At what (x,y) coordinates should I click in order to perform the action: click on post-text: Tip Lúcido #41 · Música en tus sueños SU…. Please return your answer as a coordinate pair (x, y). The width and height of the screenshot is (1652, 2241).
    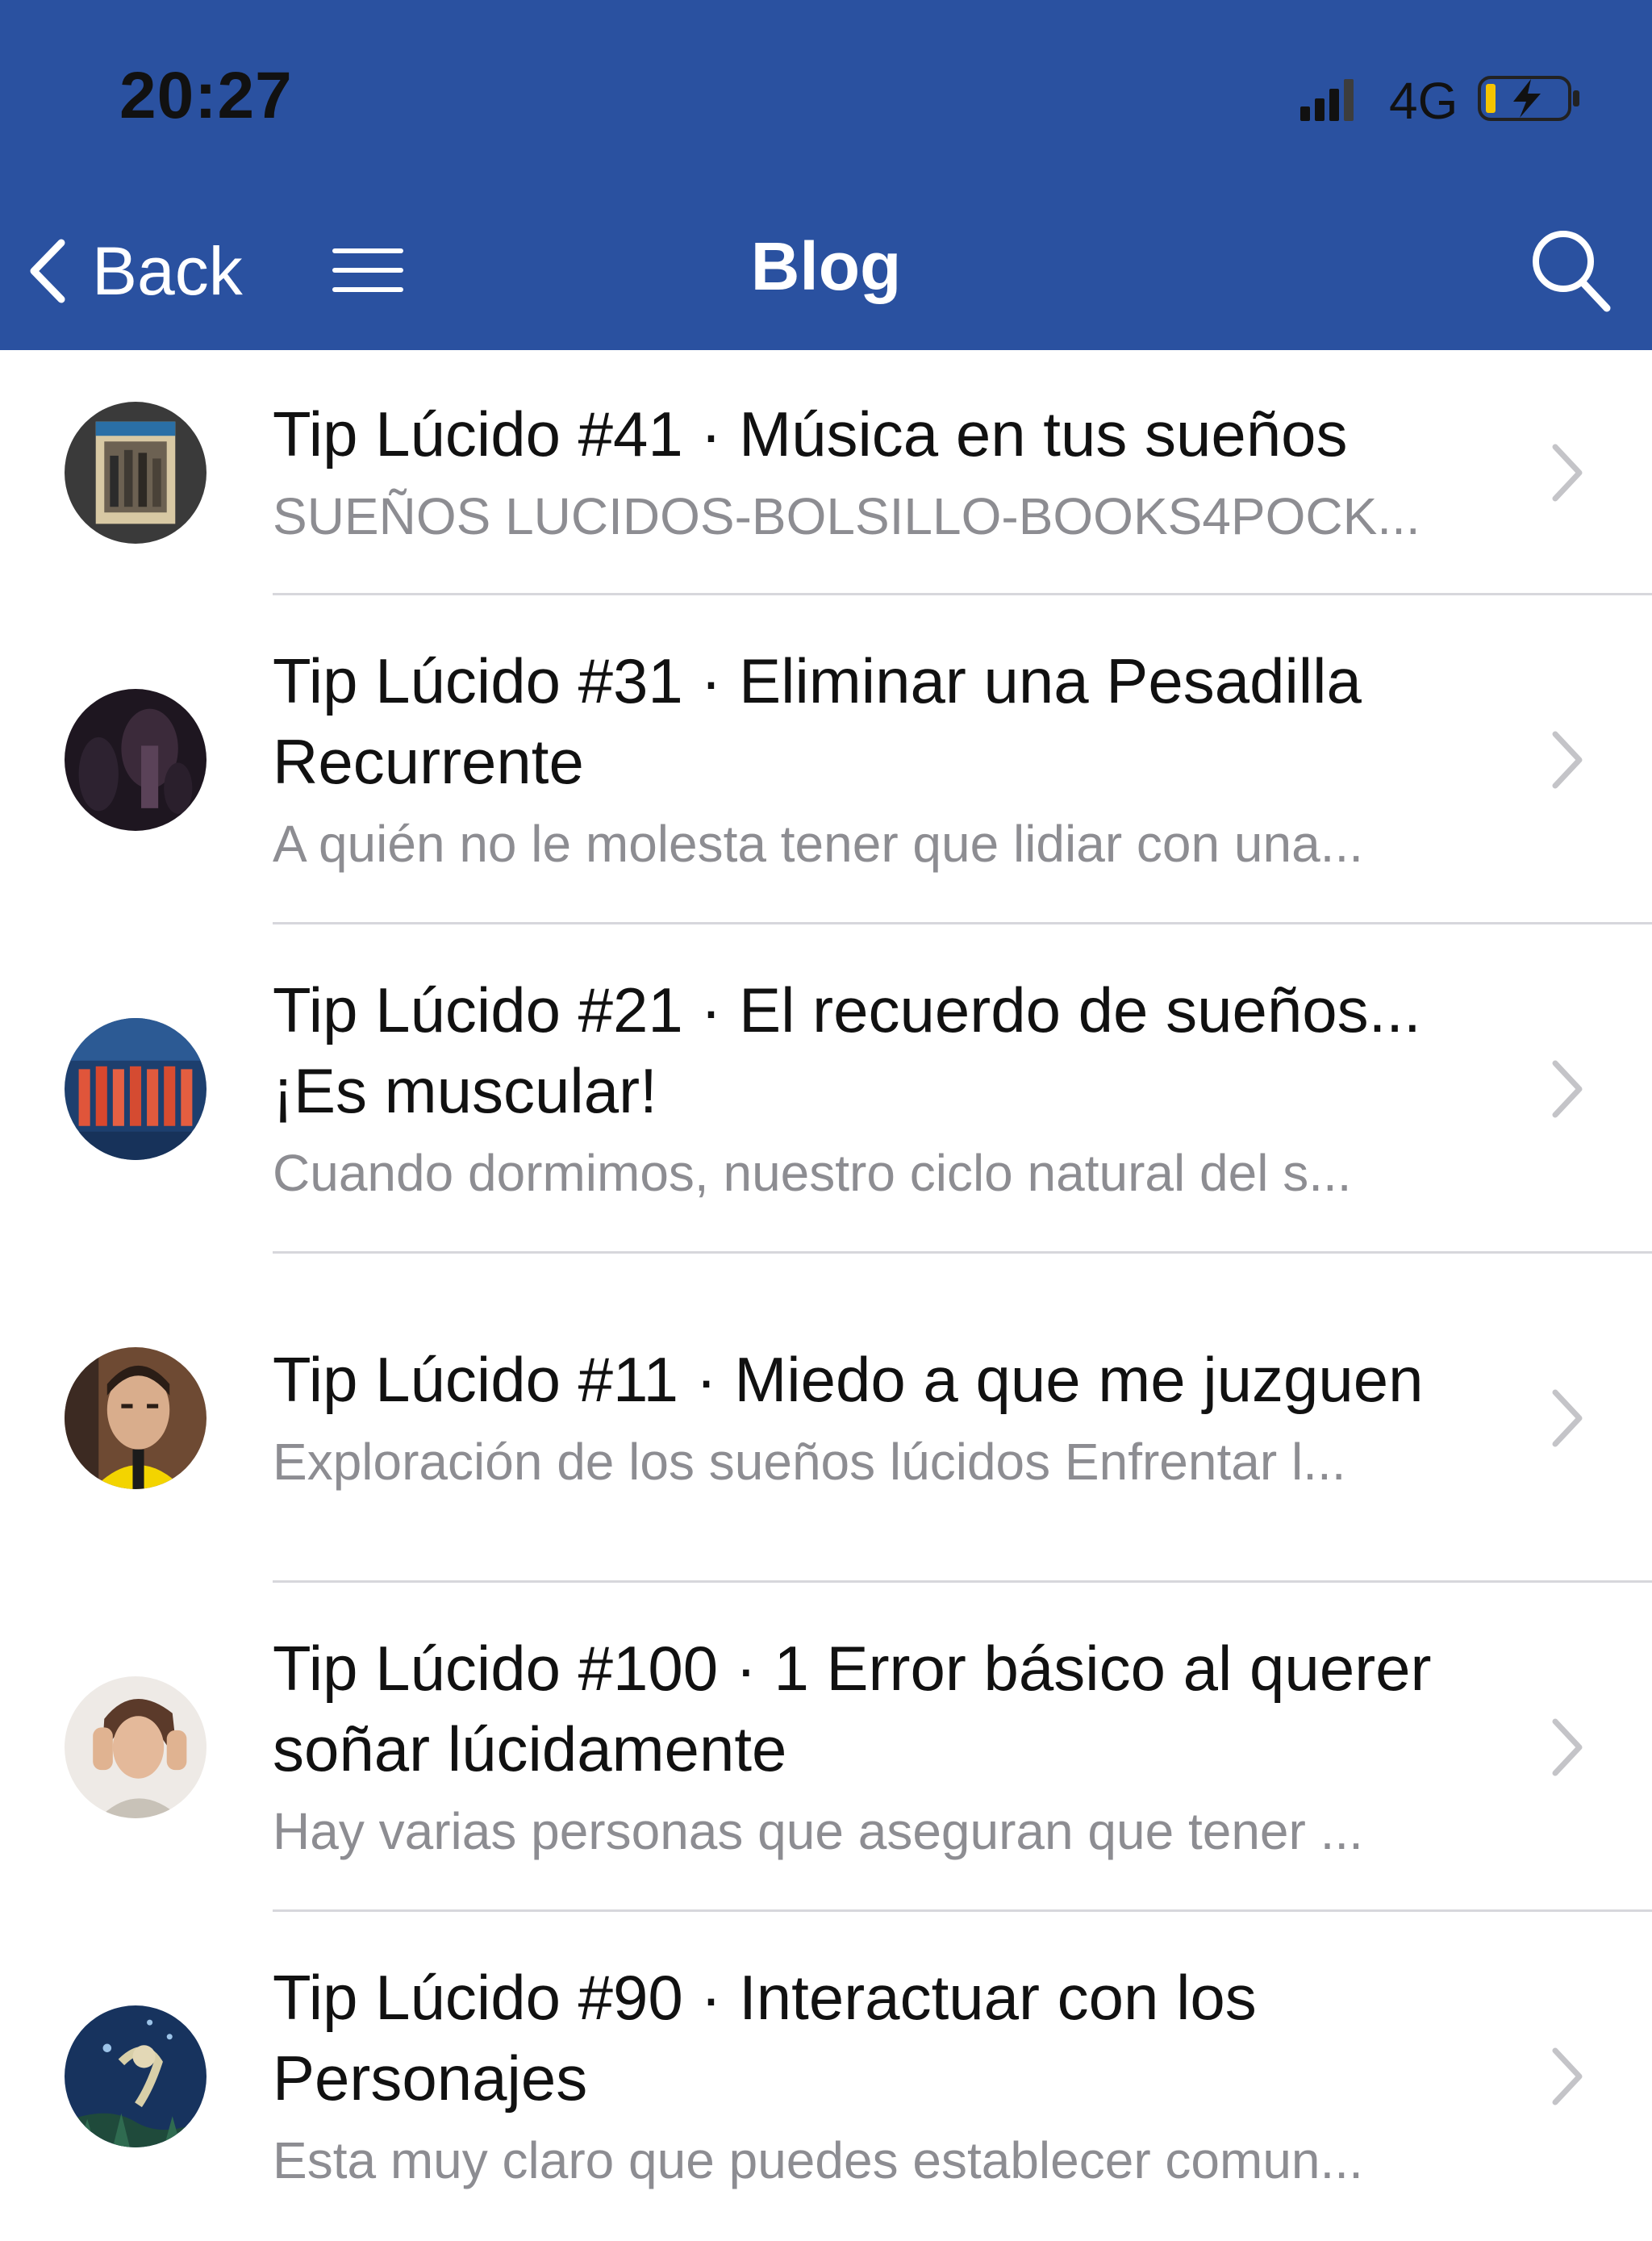
    Looking at the image, I should click on (878, 473).